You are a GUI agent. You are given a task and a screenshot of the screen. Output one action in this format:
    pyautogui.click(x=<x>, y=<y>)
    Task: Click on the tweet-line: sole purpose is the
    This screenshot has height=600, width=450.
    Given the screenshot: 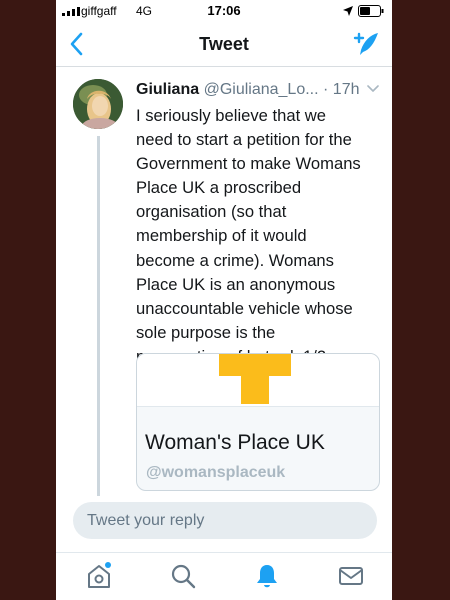 What is the action you would take?
    pyautogui.click(x=206, y=332)
    